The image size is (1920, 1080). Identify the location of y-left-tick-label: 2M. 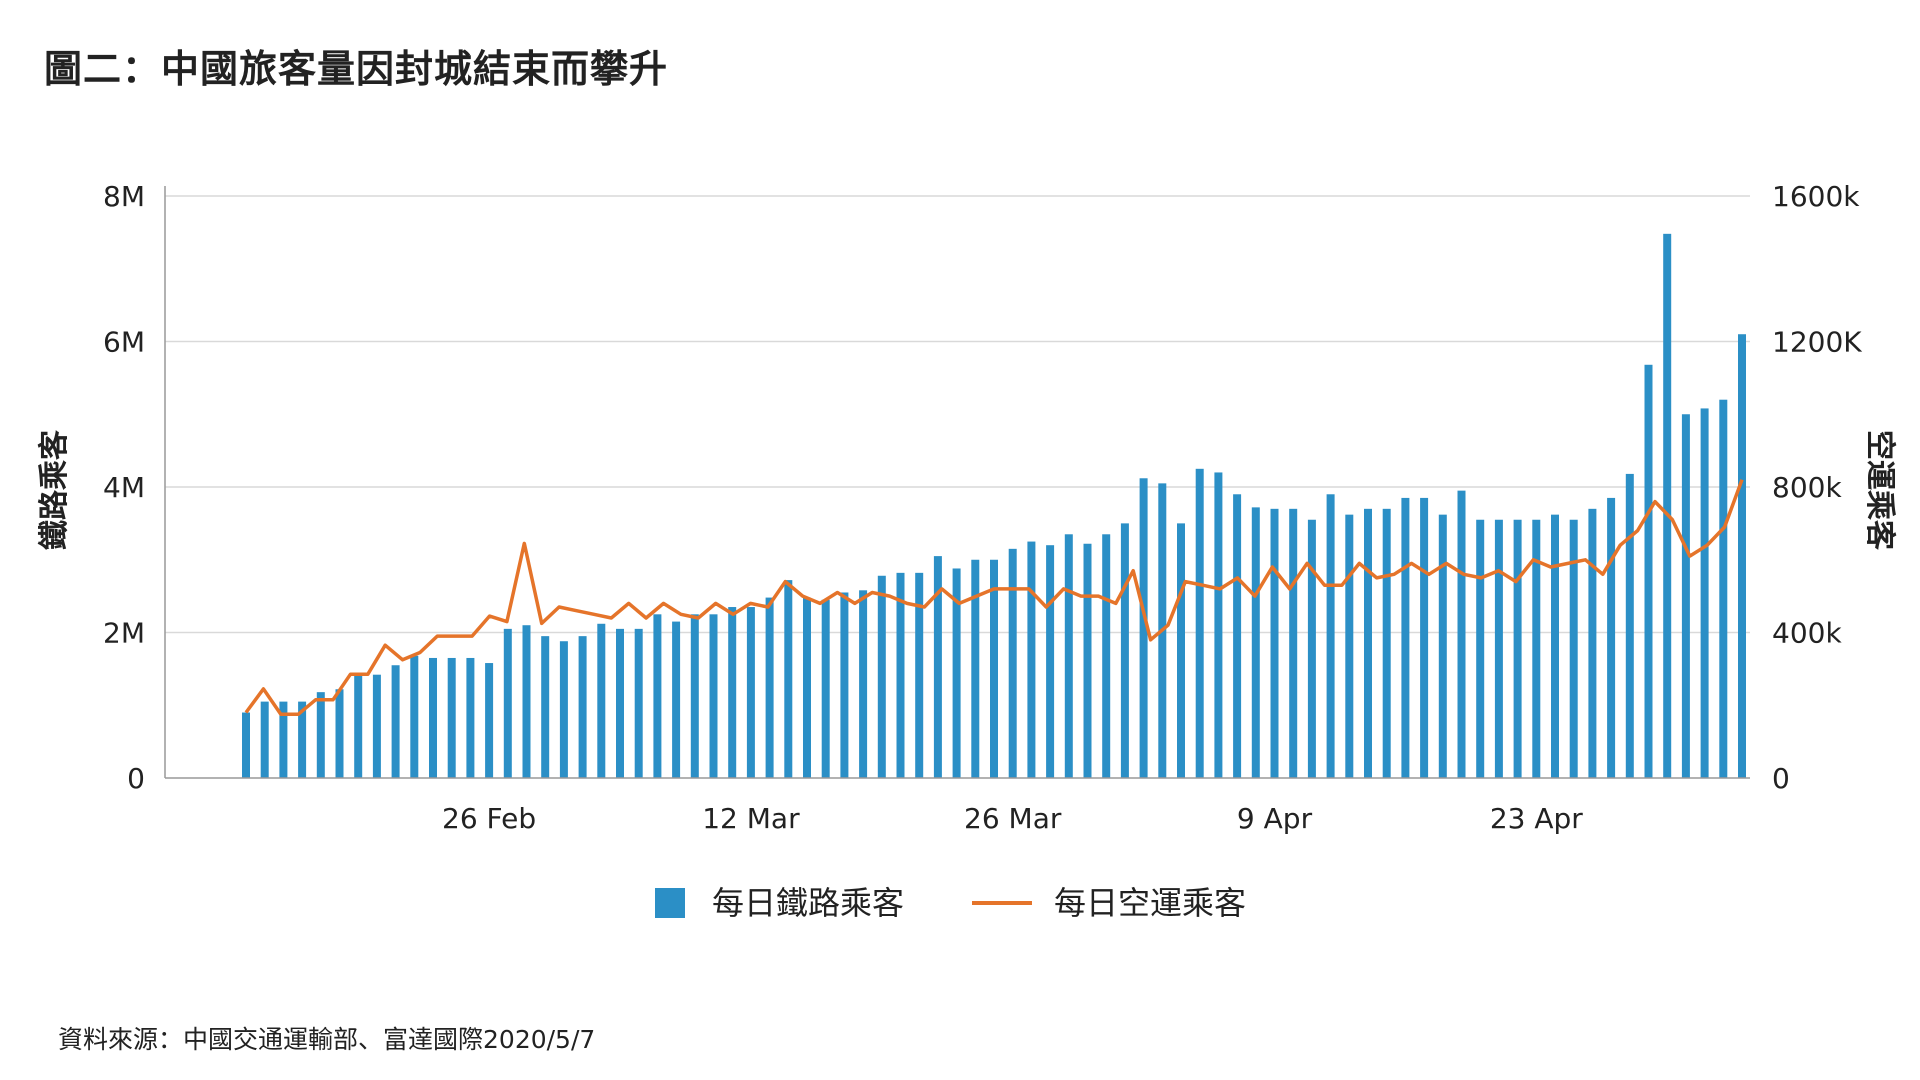
(124, 633).